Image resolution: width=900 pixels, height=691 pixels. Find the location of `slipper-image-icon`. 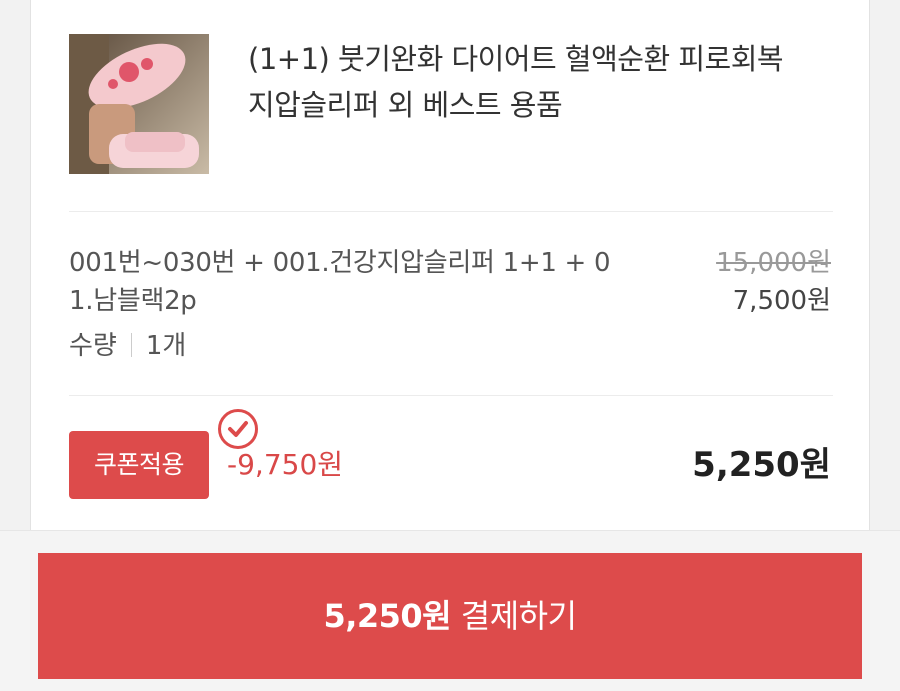

slipper-image-icon is located at coordinates (139, 104).